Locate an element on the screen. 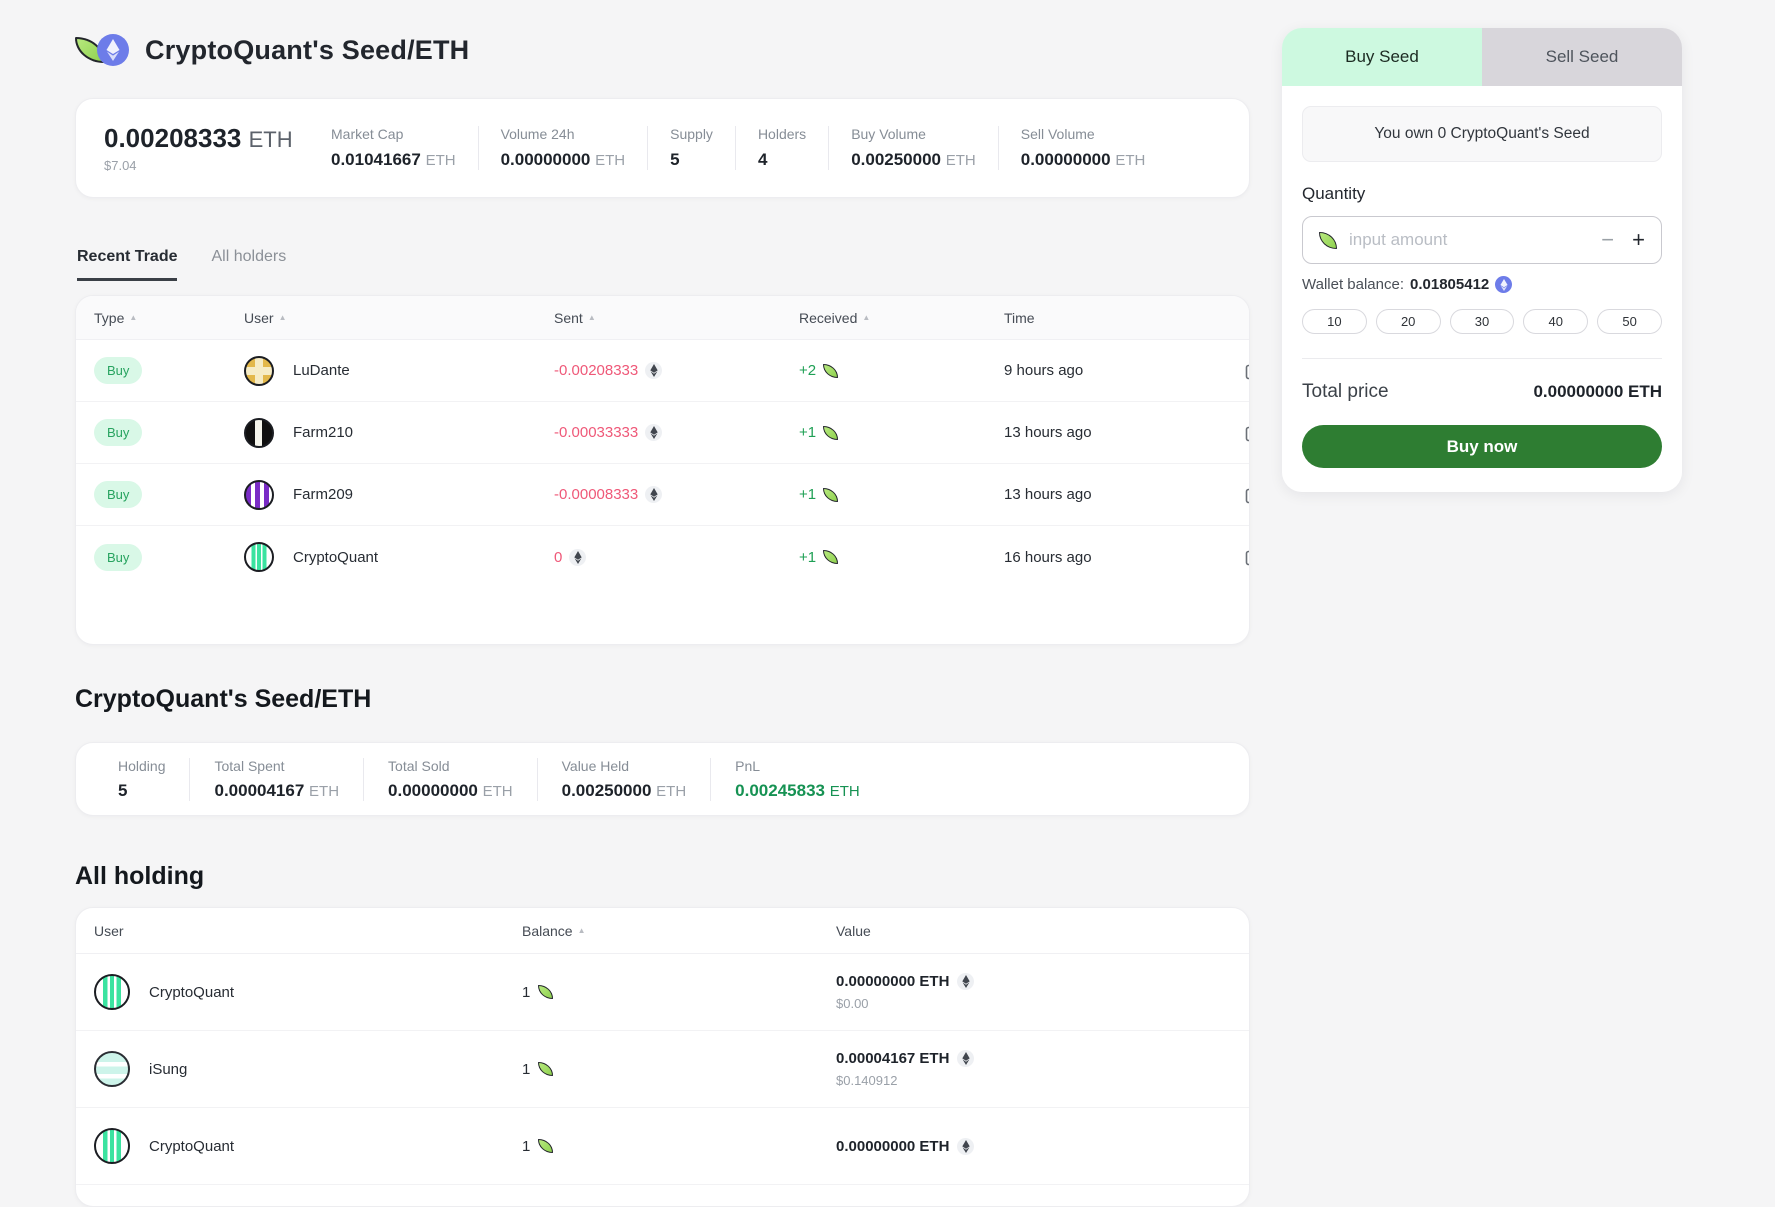  quantity-input is located at coordinates (1469, 240).